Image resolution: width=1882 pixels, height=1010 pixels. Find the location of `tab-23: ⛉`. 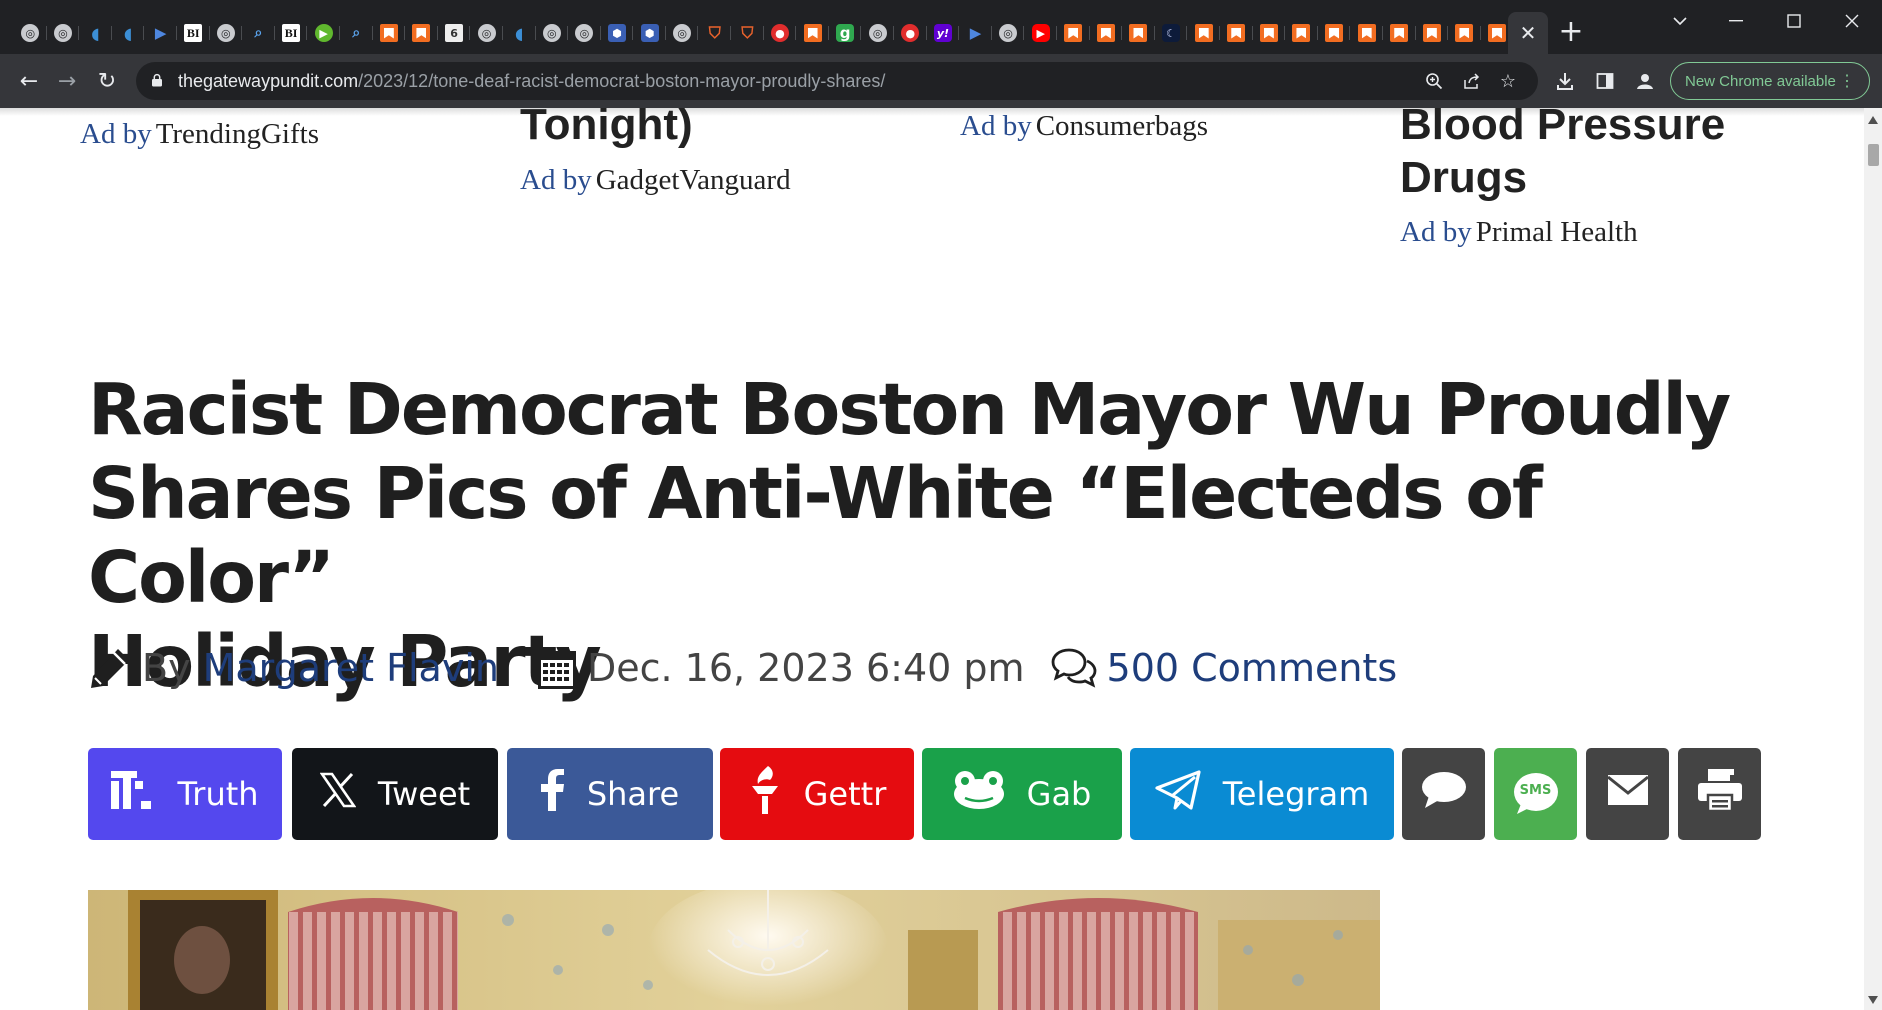

tab-23: ⛉ is located at coordinates (747, 33).